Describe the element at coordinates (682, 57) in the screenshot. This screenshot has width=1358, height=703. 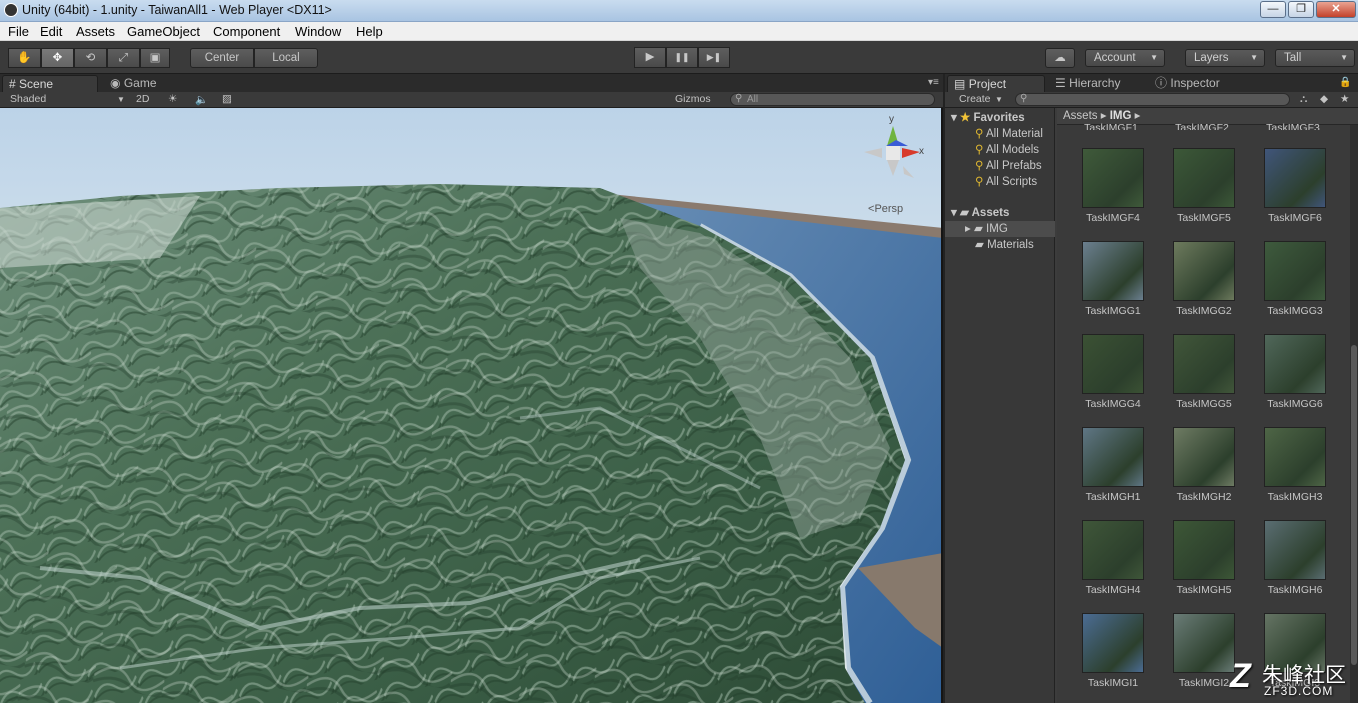
I see `pause-button: ❚❚` at that location.